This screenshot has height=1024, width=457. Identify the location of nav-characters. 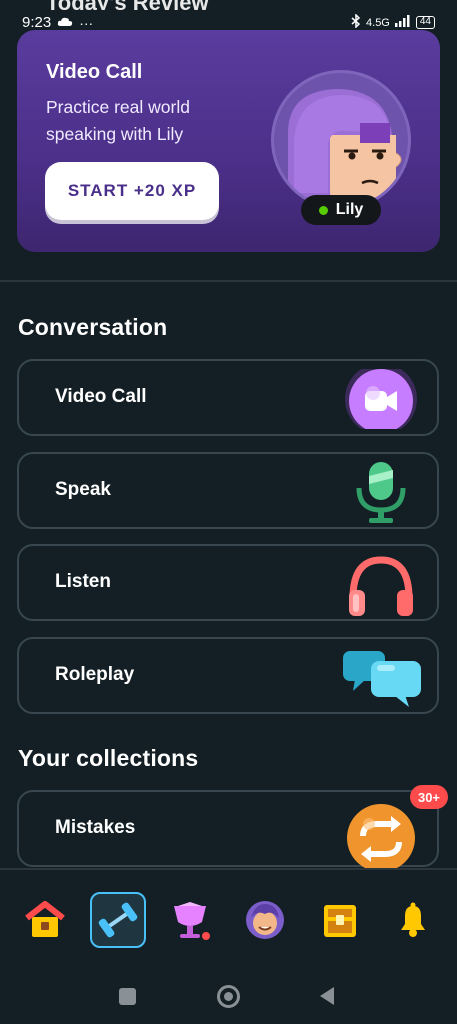
(265, 920).